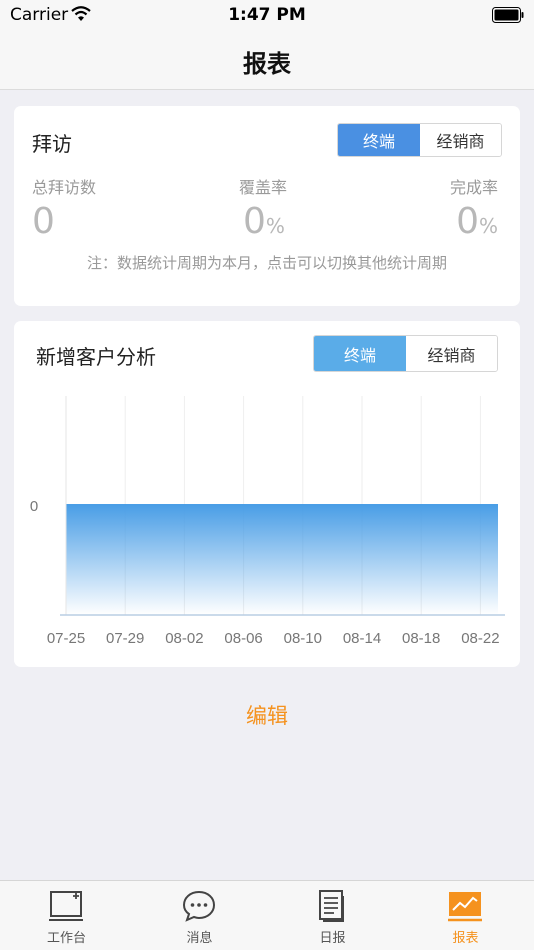 The height and width of the screenshot is (950, 534). Describe the element at coordinates (267, 64) in the screenshot. I see `page-title: 报表` at that location.